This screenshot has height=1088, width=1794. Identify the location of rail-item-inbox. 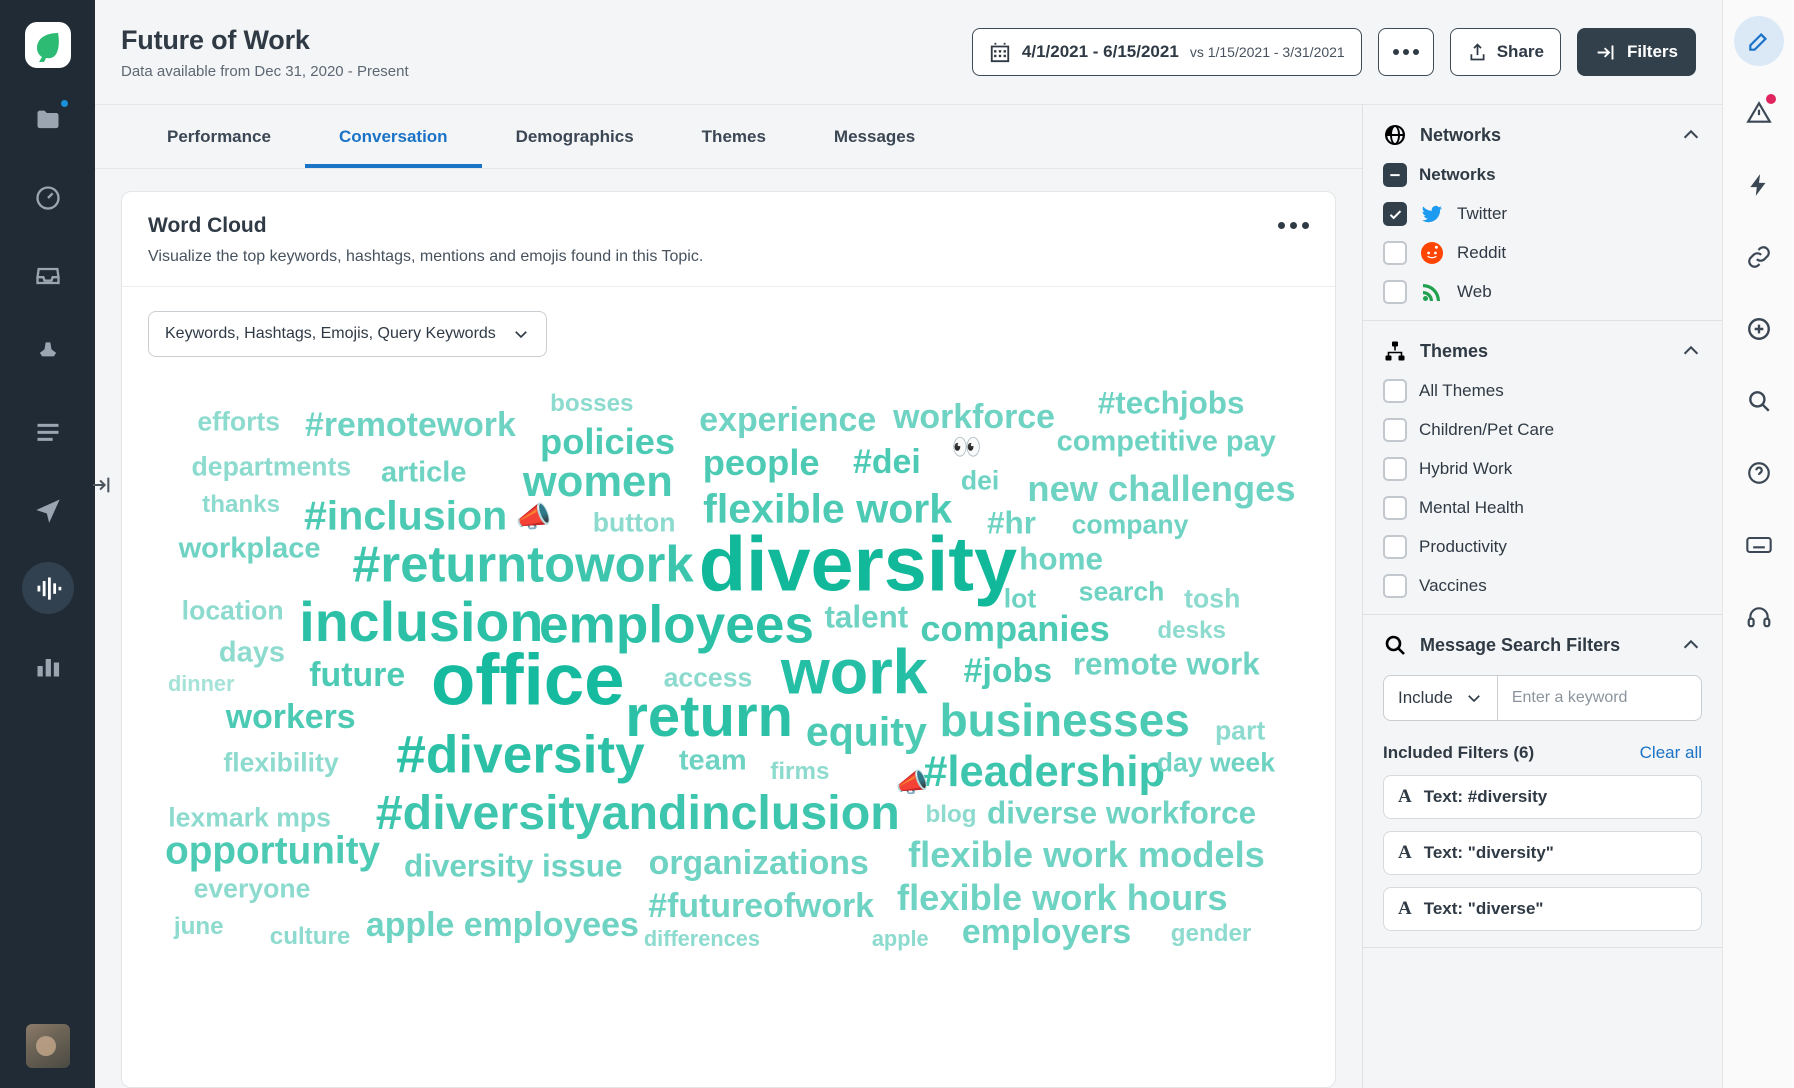
(48, 276).